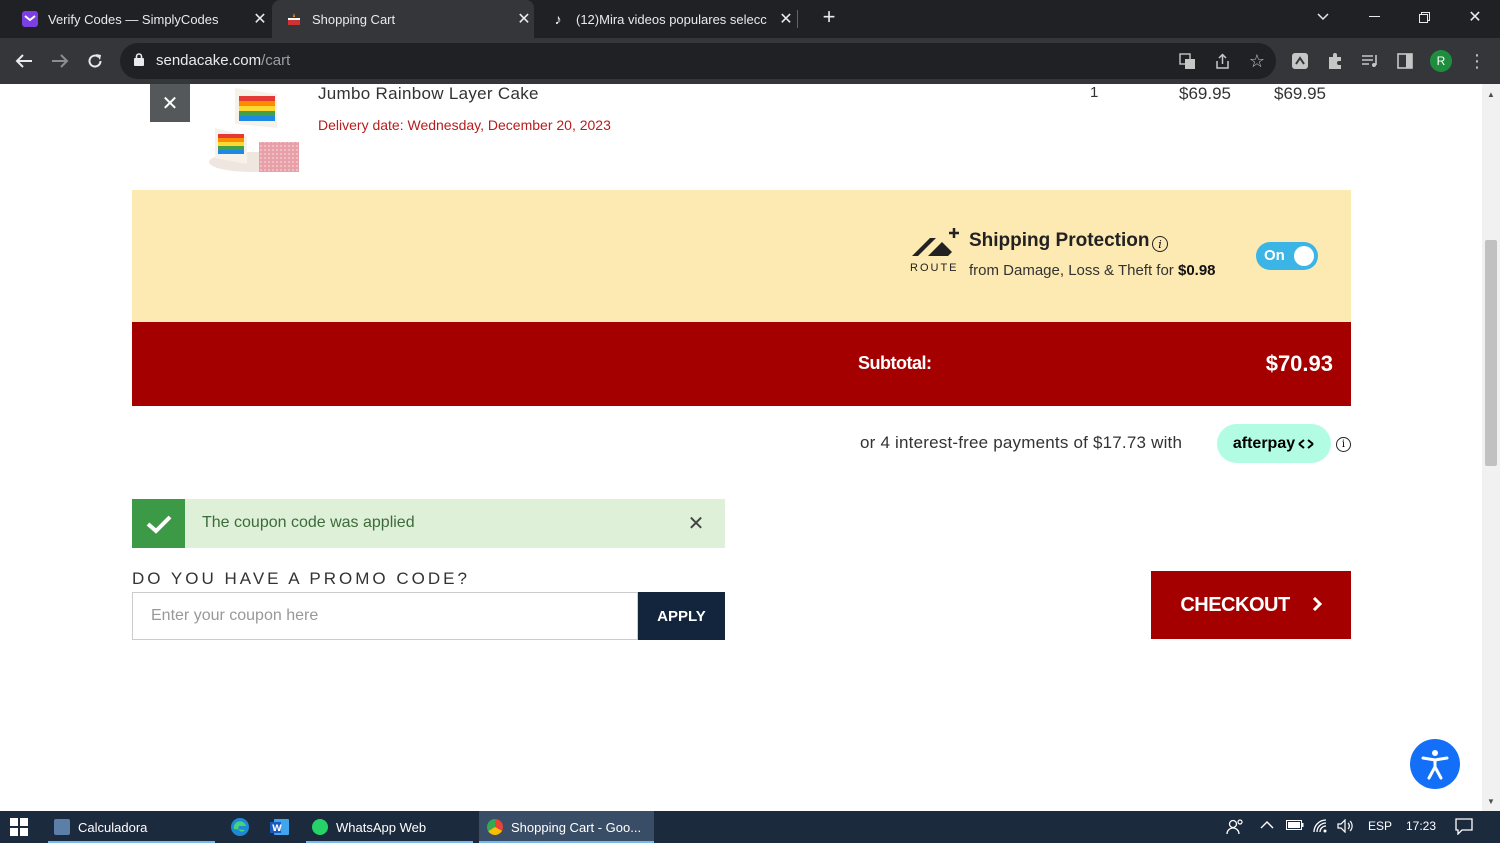 This screenshot has height=843, width=1500. What do you see at coordinates (1421, 826) in the screenshot?
I see `clock: 17:23` at bounding box center [1421, 826].